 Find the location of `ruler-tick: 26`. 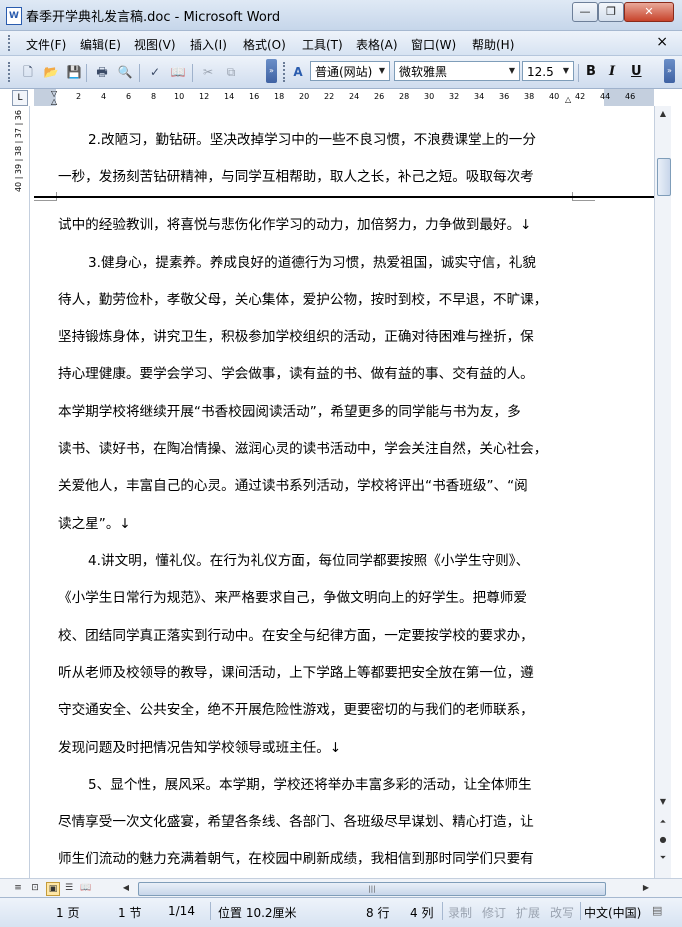

ruler-tick: 26 is located at coordinates (379, 96).